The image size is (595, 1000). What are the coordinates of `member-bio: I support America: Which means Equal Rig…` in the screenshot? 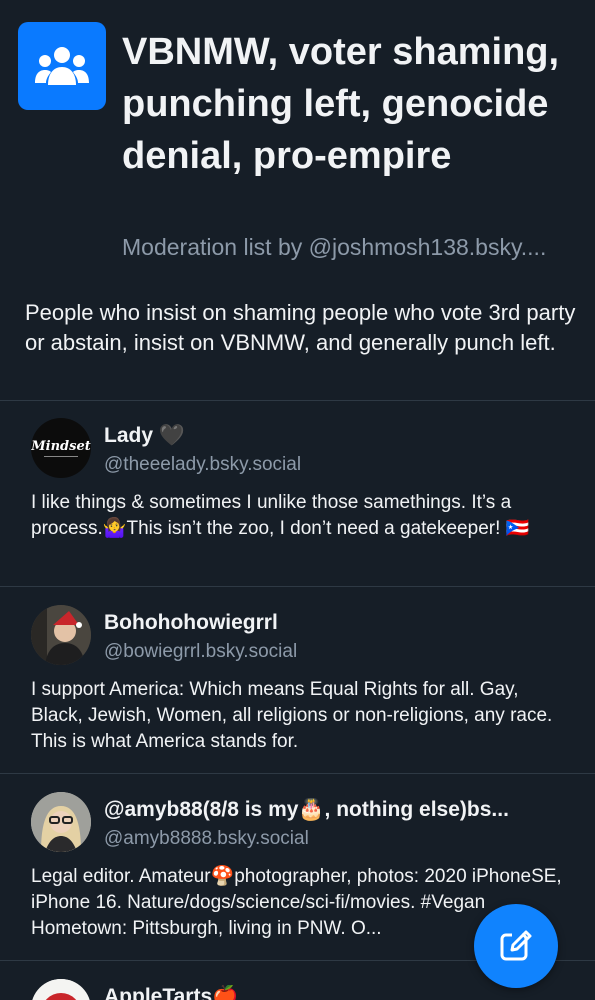 It's located at (292, 715).